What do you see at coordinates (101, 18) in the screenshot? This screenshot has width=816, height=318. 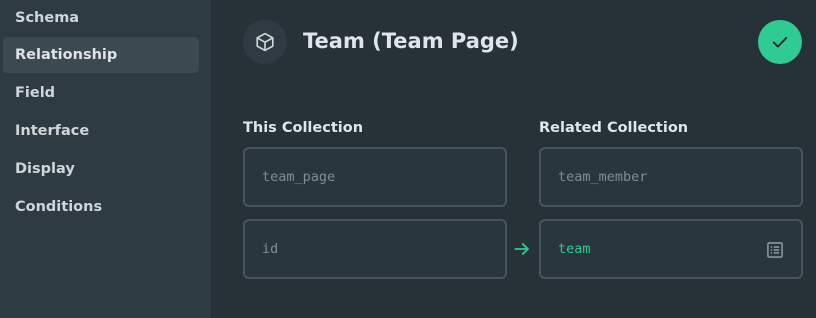 I see `sidebar-item-schema: Schema` at bounding box center [101, 18].